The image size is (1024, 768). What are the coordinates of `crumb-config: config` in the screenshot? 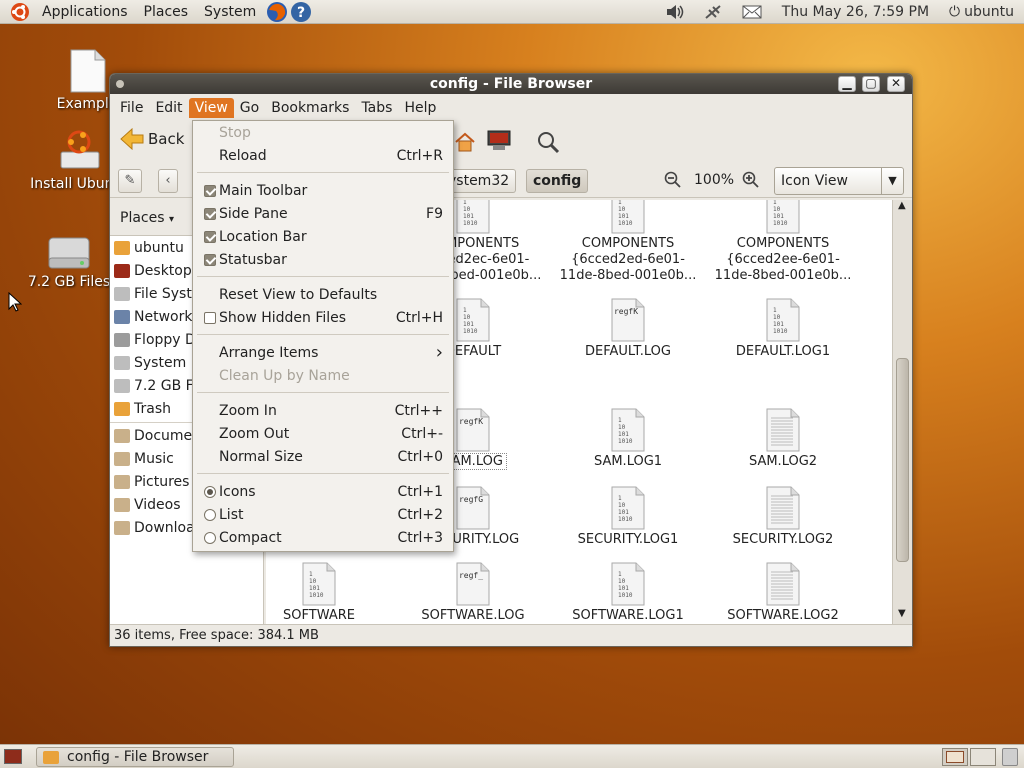 It's located at (557, 181).